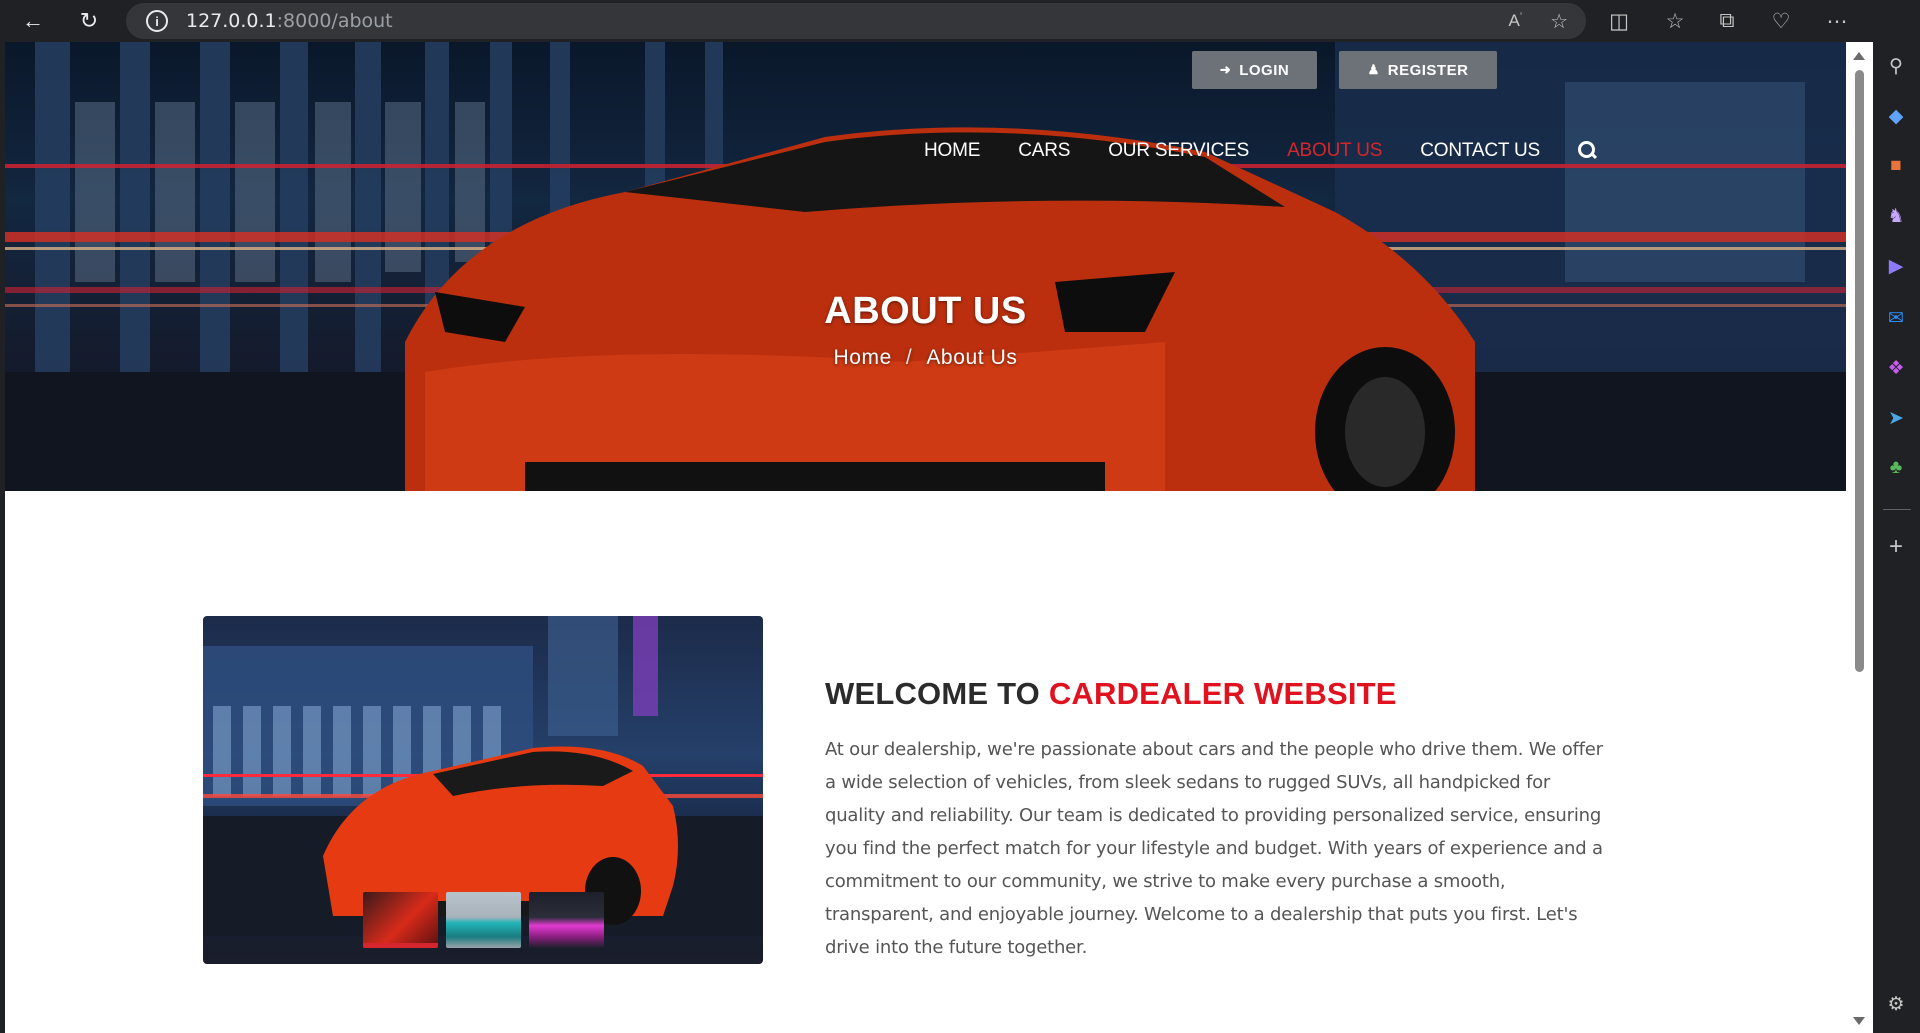 The image size is (1920, 1033). What do you see at coordinates (1480, 151) in the screenshot?
I see `nav-contact-us: CONTACT US` at bounding box center [1480, 151].